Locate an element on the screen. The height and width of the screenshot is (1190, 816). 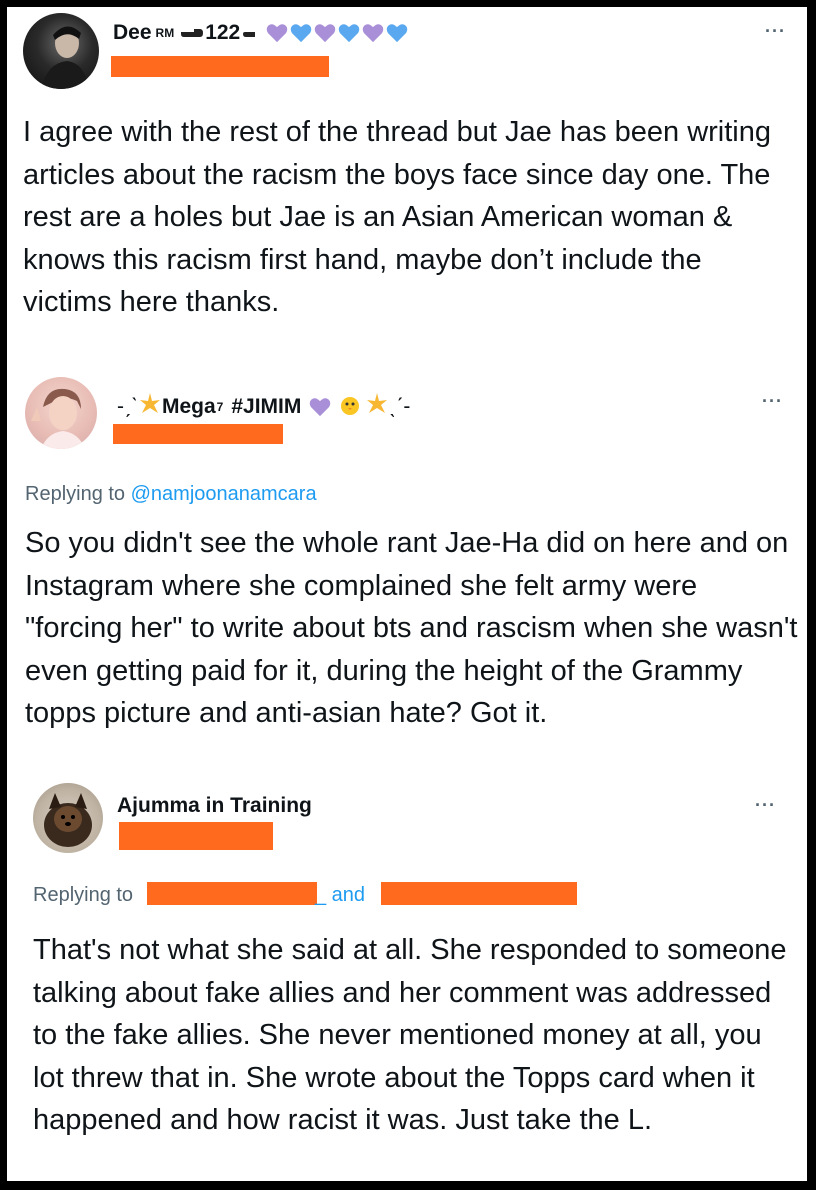
replying-to: Replying to is located at coordinates (83, 895).